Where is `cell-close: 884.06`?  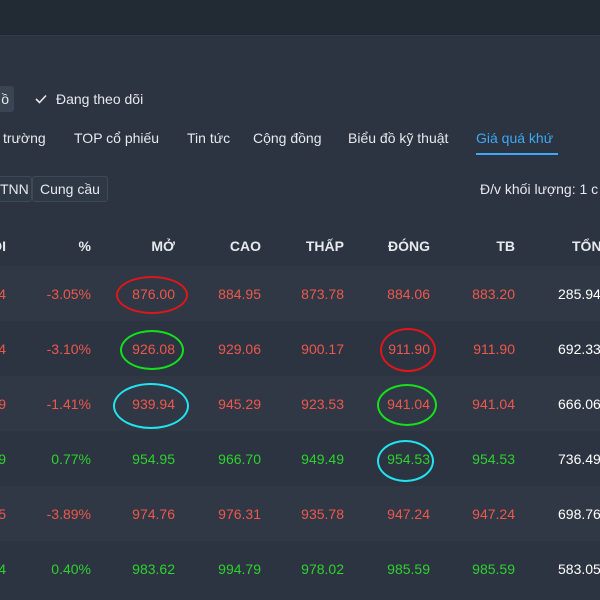 cell-close: 884.06 is located at coordinates (408, 294).